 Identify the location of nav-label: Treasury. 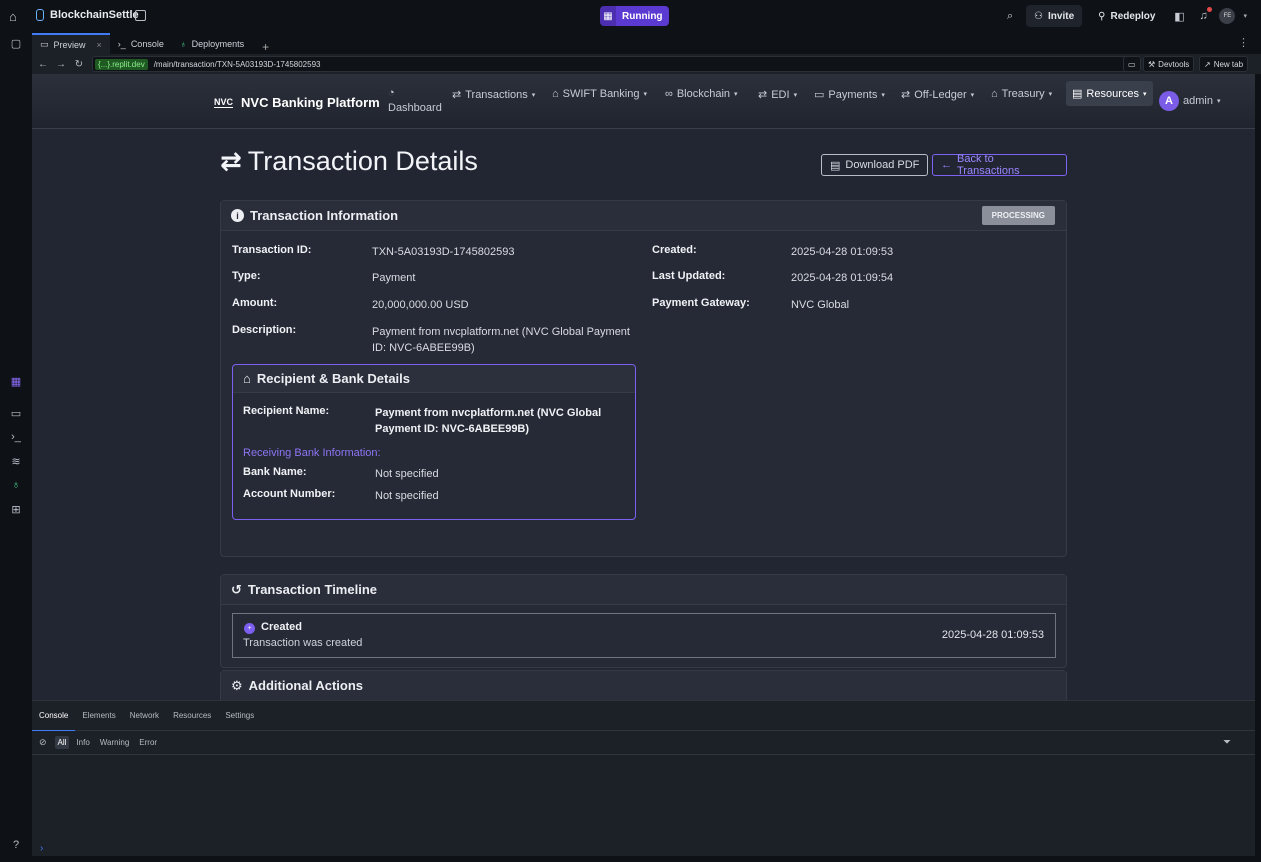
(1023, 94).